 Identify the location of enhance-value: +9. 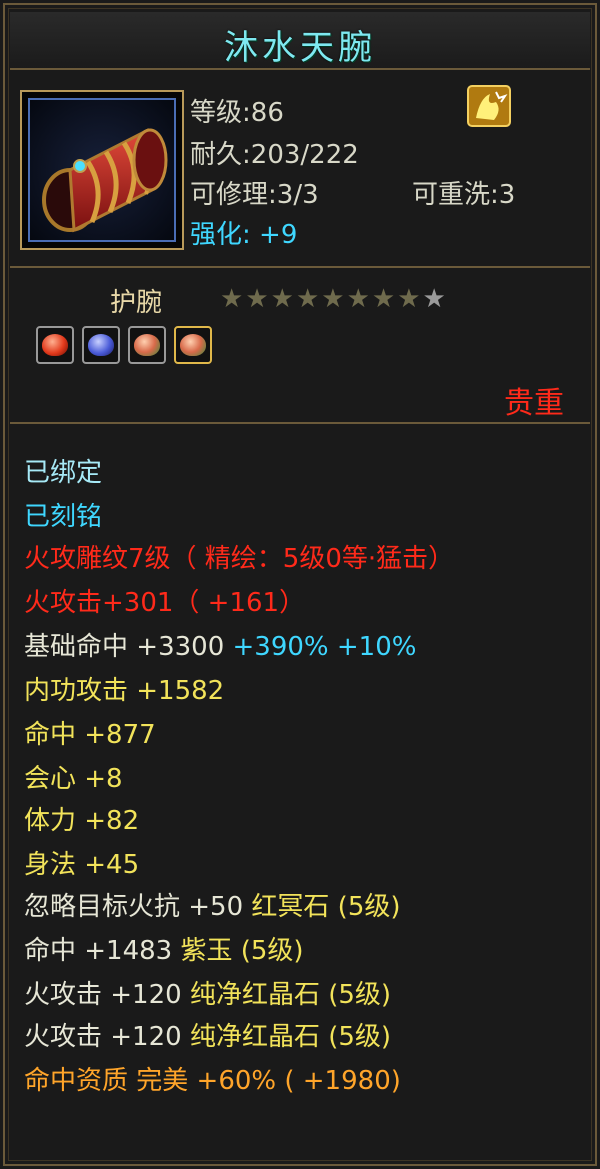
(278, 235).